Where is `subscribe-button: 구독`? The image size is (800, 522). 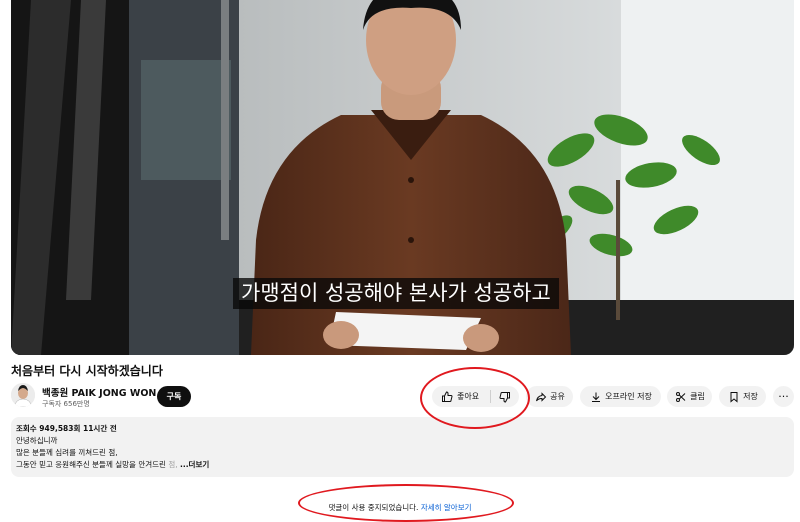
subscribe-button: 구독 is located at coordinates (174, 396).